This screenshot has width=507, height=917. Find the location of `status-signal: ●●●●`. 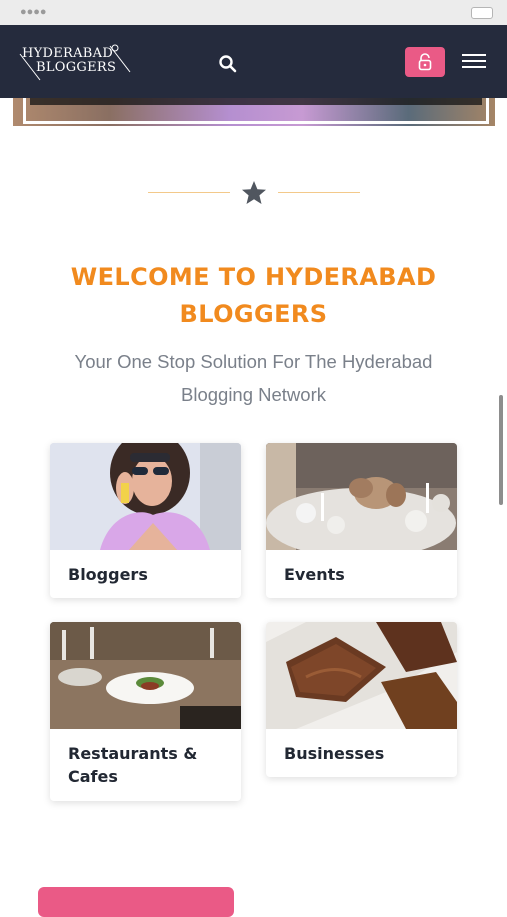

status-signal: ●●●● is located at coordinates (33, 12).